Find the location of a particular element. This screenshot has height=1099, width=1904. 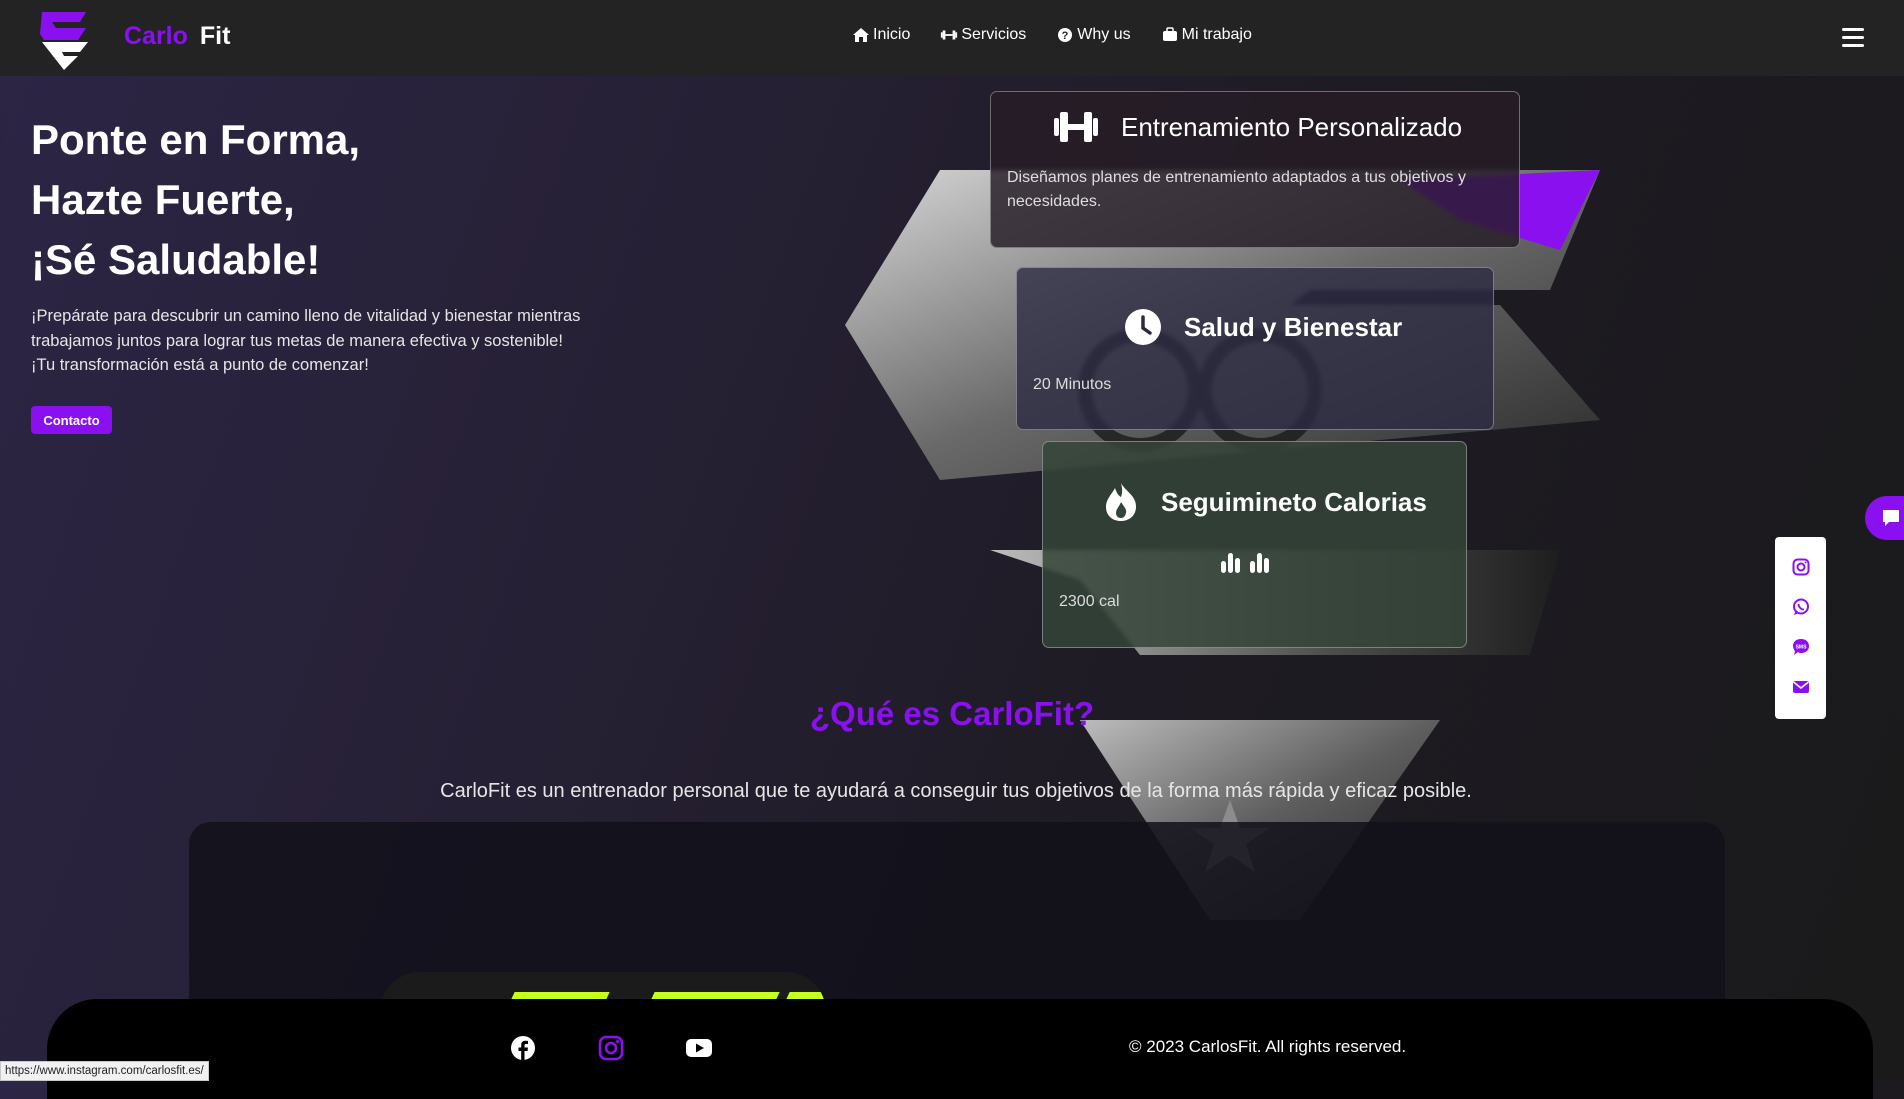

nav-mi-trabajo: Mi trabajo is located at coordinates (1206, 35).